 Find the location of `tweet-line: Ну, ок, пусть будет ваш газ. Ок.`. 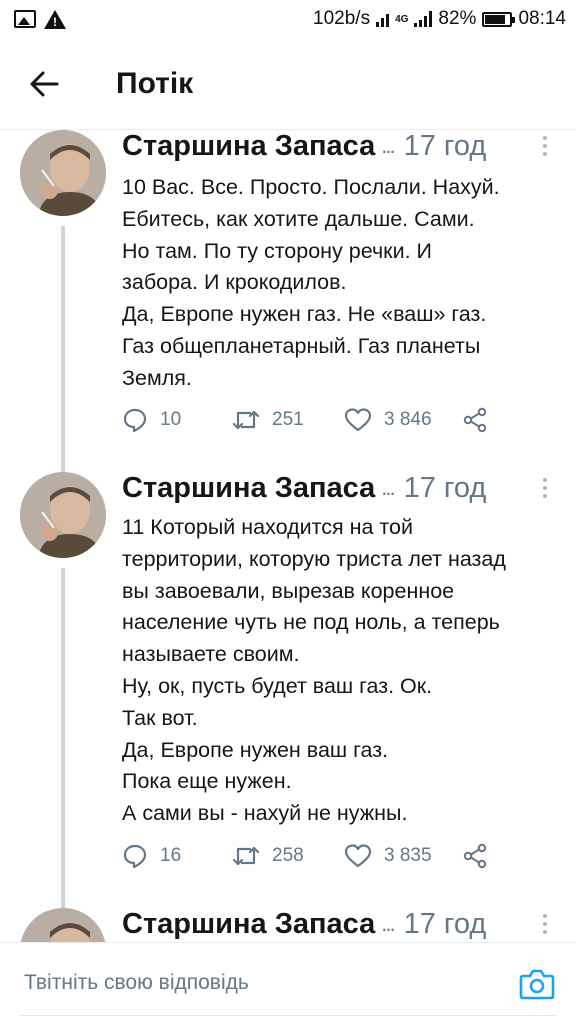

tweet-line: Ну, ок, пусть будет ваш газ. Ок. is located at coordinates (277, 685).